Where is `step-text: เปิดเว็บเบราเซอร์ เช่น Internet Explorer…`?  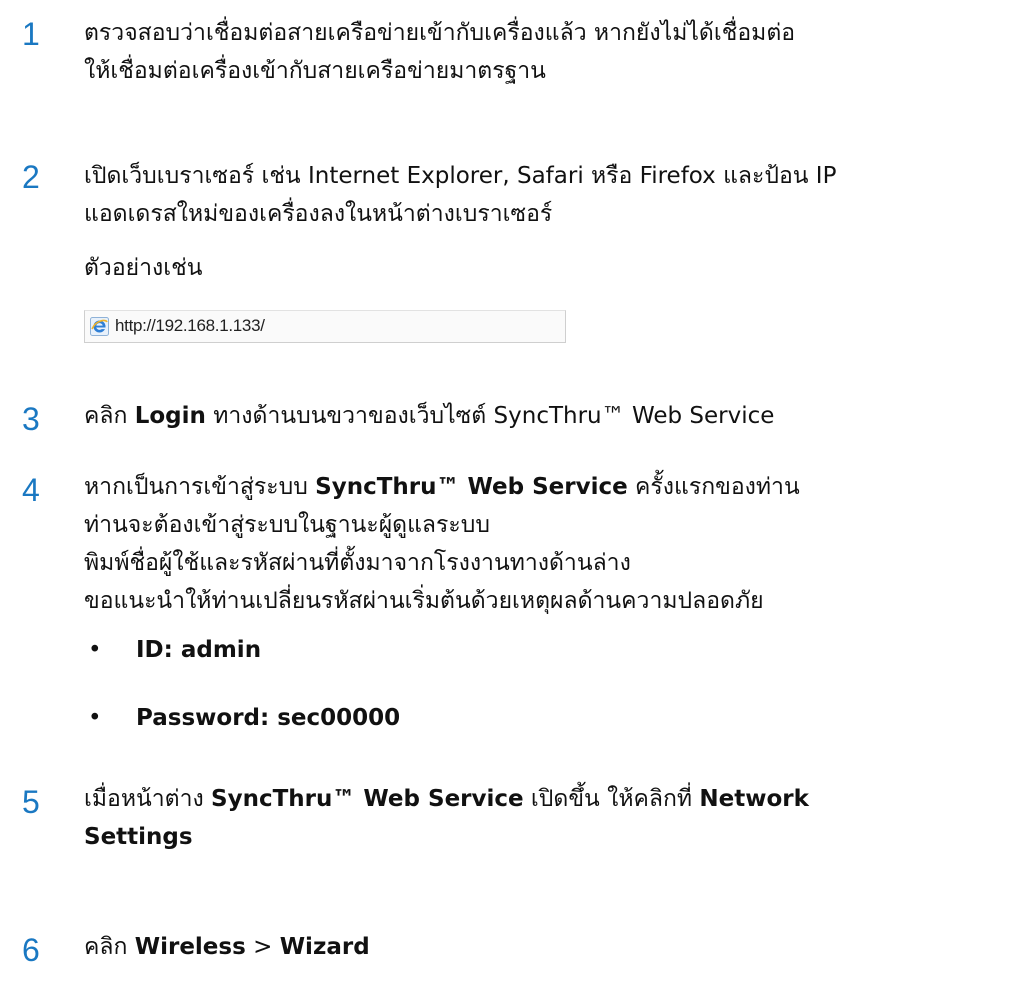
step-text: เปิดเว็บเบราเซอร์ เช่น Internet Explorer… is located at coordinates (552, 195).